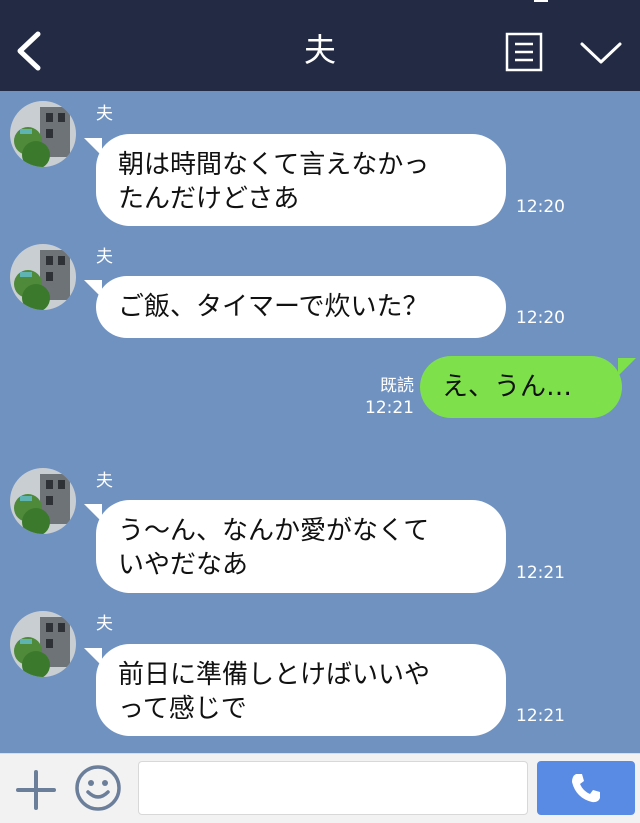  I want to click on message-bubble: ご飯、タイマーで炊いた？, so click(295, 307).